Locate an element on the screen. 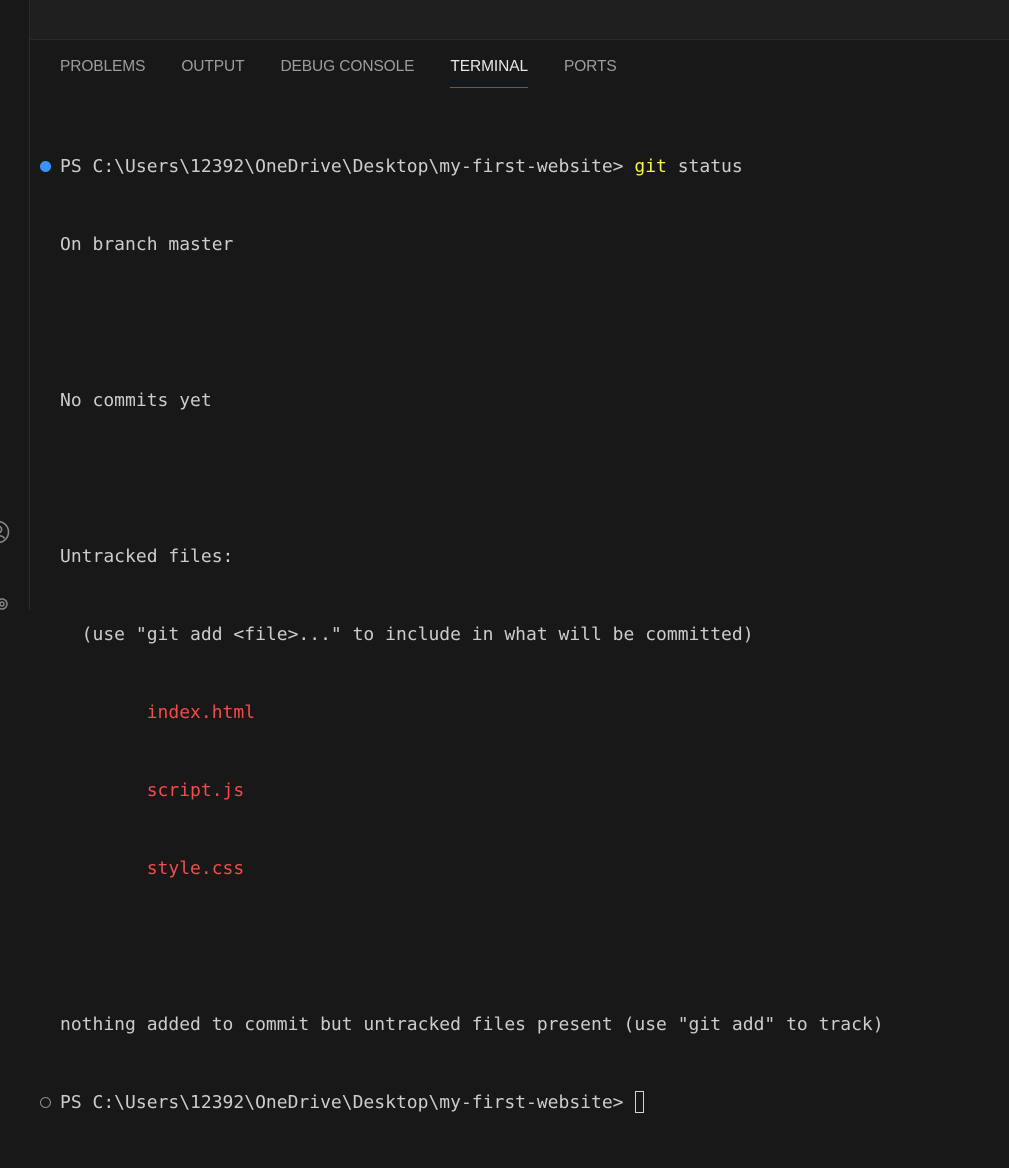 The height and width of the screenshot is (1168, 1009). tab-problems: PROBLEMS is located at coordinates (102, 72).